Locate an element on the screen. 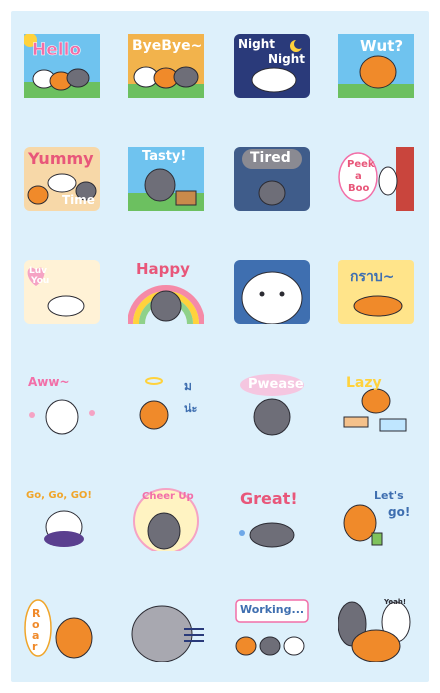  sticker-grey-tiger is located at coordinates (166, 630).